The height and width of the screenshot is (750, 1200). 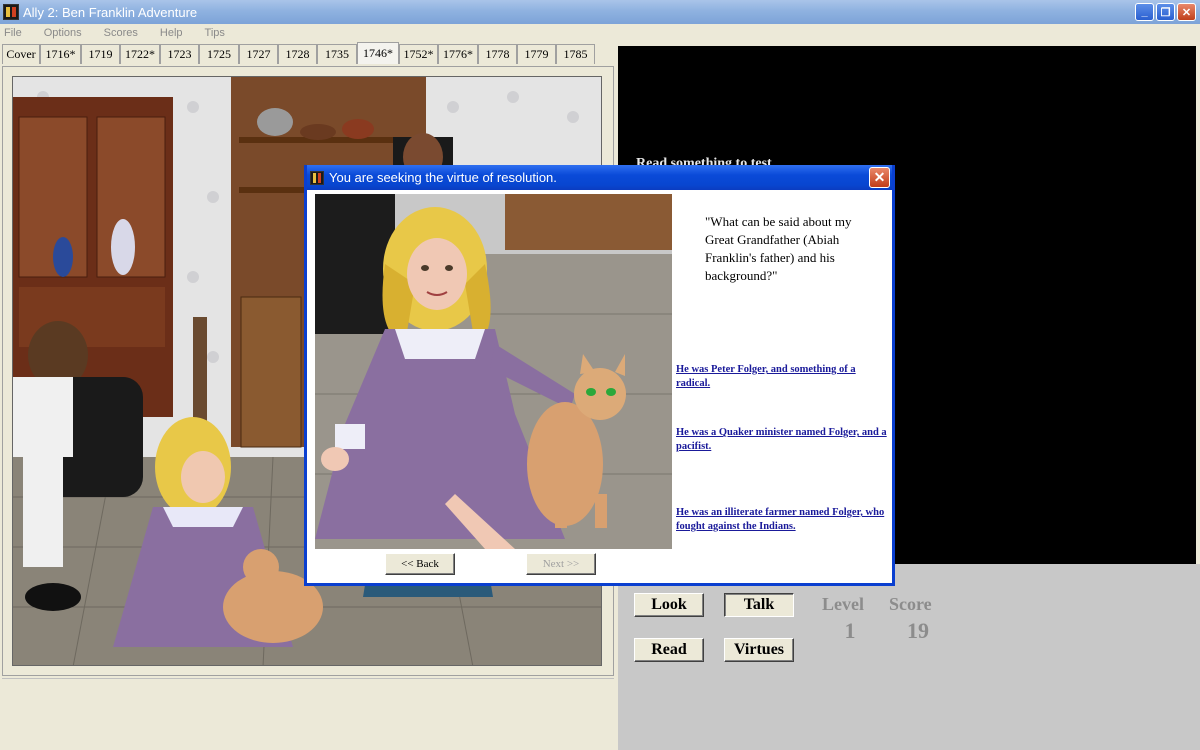 I want to click on next-button: Next >>, so click(x=561, y=564).